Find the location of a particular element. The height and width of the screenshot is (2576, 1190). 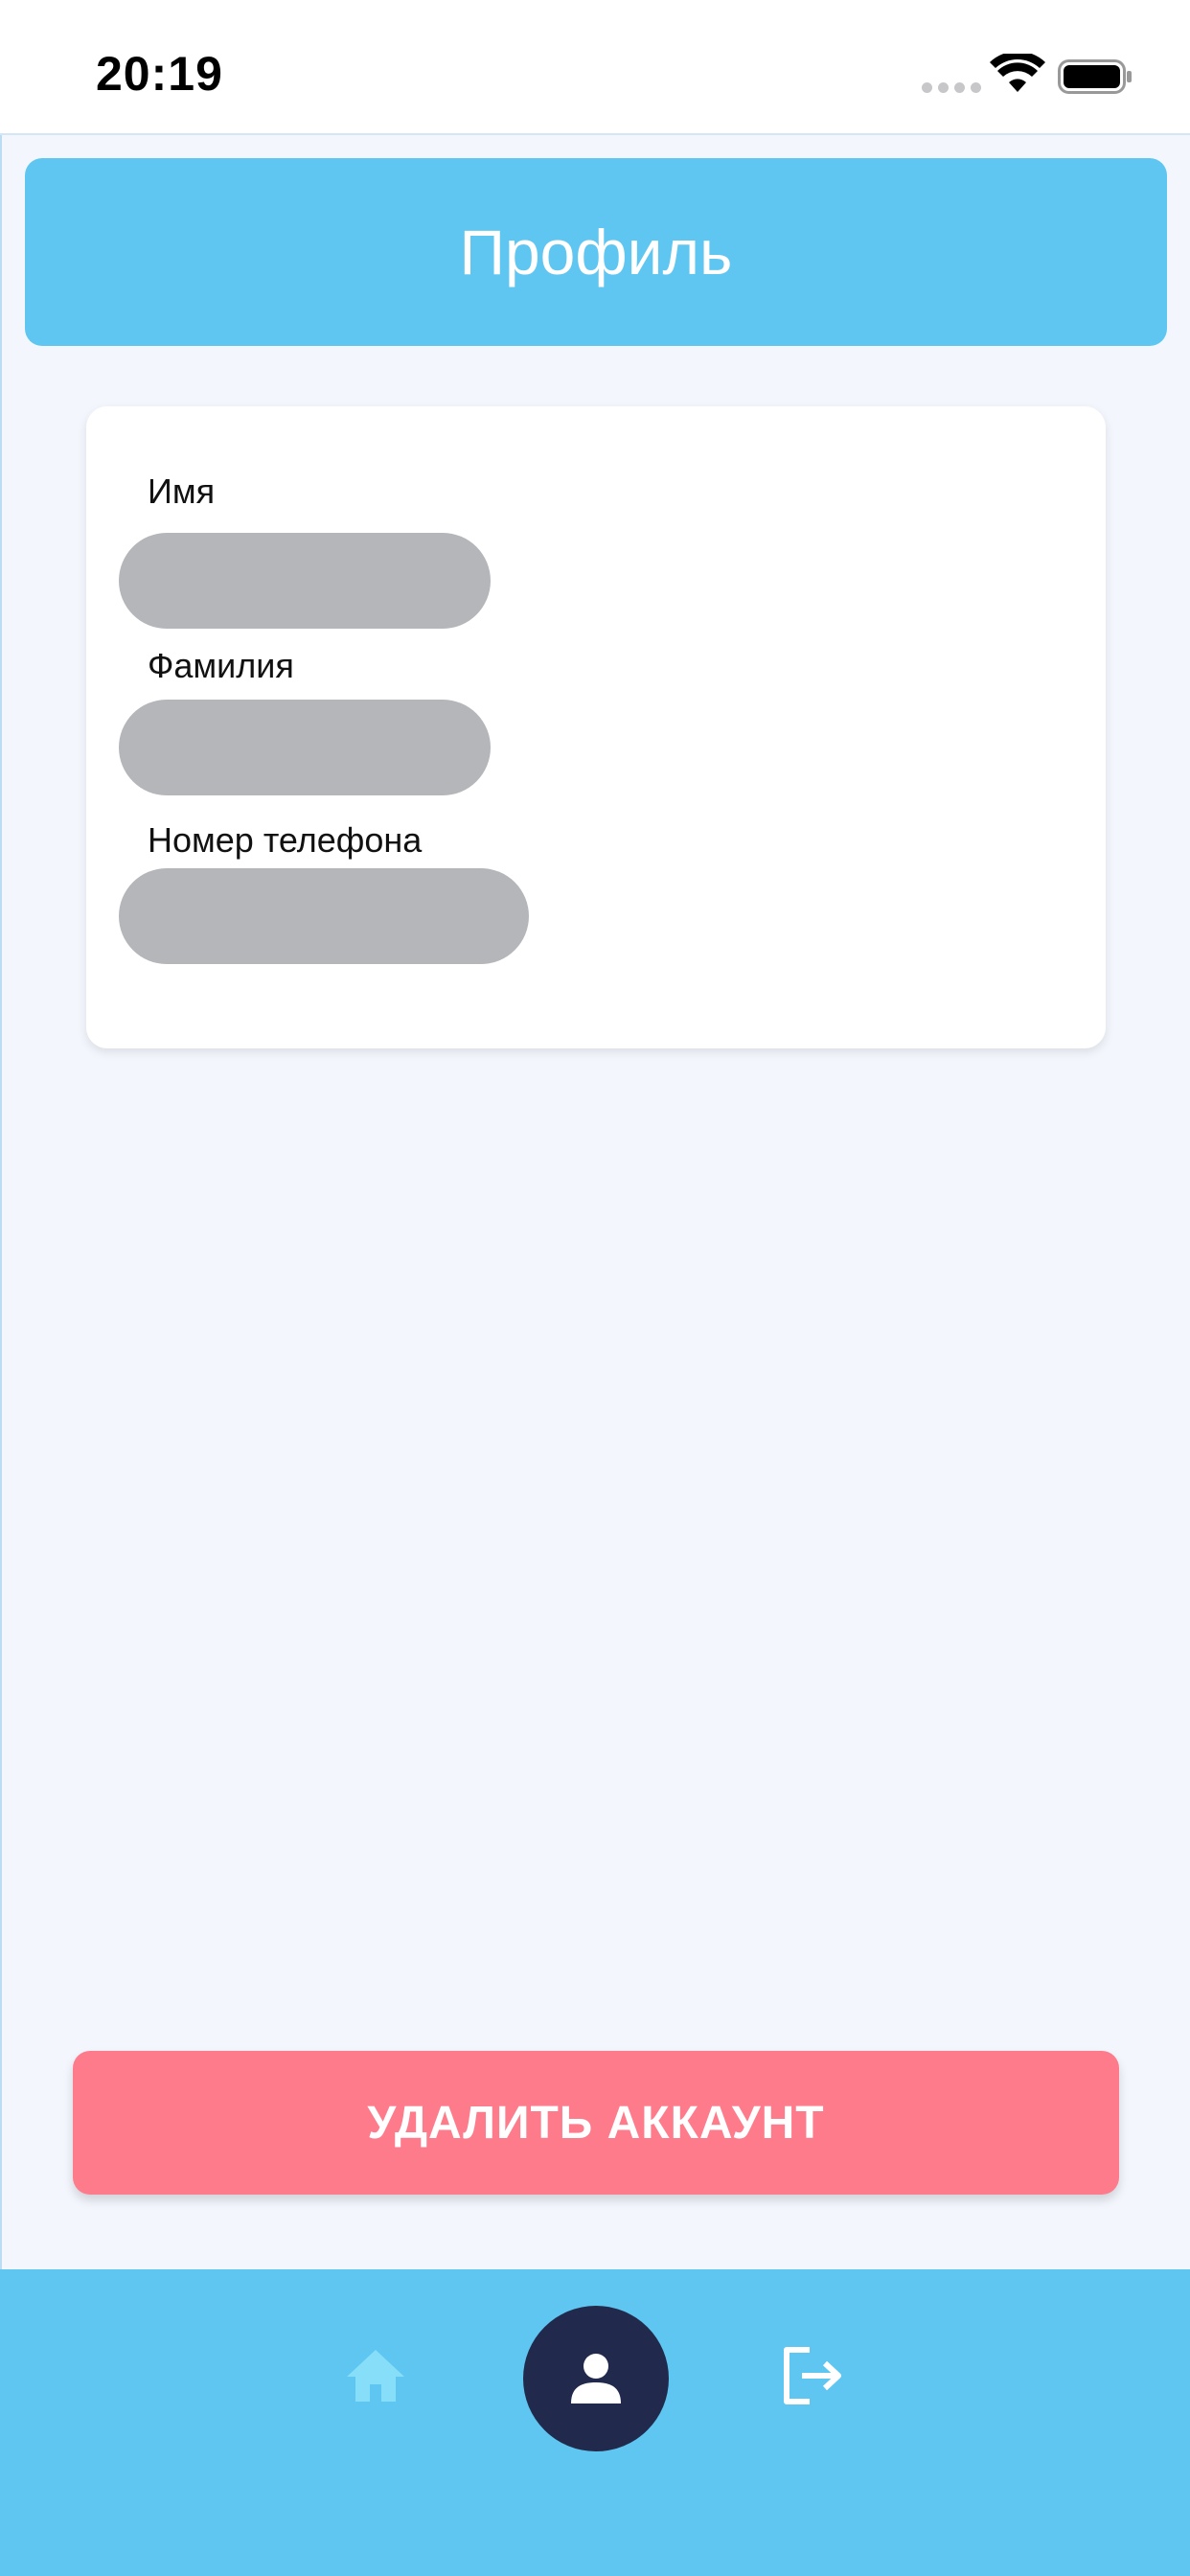

page-title: Профиль is located at coordinates (596, 252).